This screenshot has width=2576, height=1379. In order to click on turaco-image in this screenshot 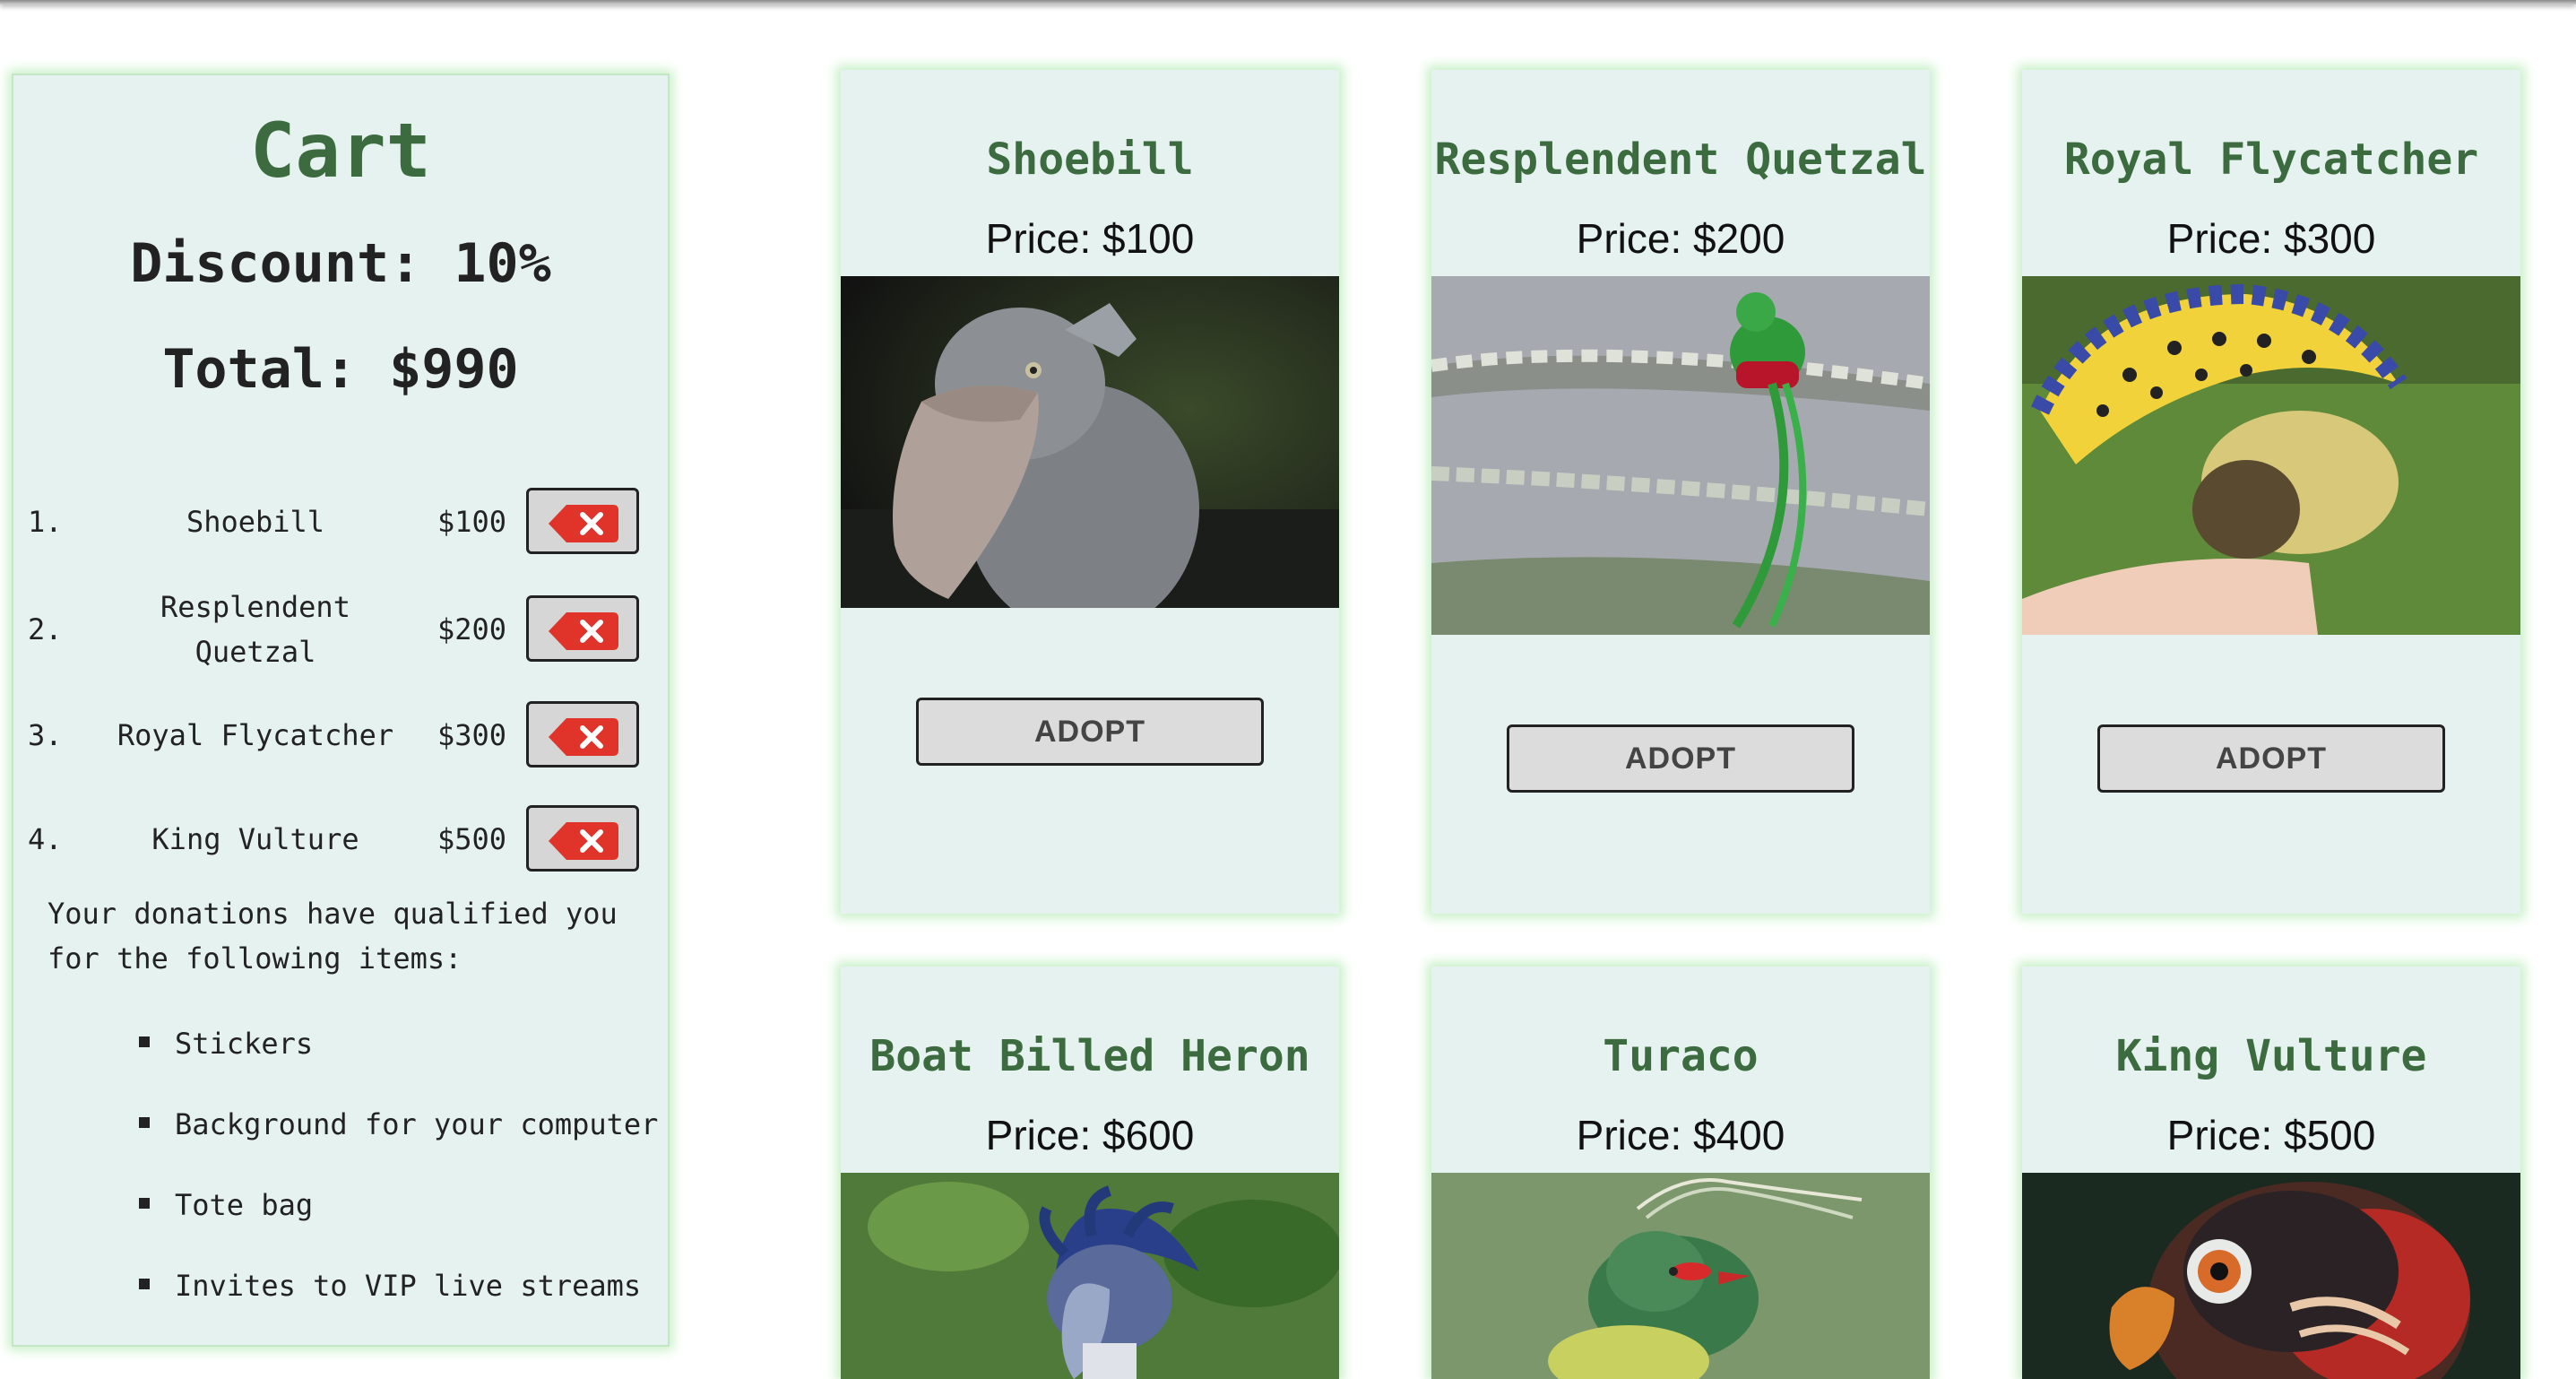, I will do `click(1680, 1276)`.